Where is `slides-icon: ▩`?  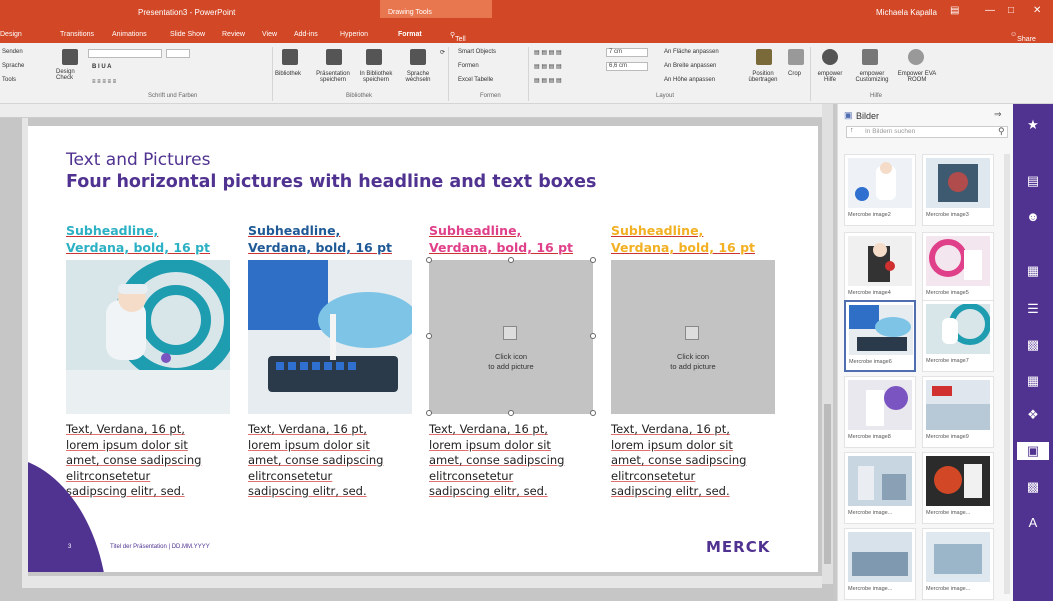 slides-icon: ▩ is located at coordinates (1033, 487).